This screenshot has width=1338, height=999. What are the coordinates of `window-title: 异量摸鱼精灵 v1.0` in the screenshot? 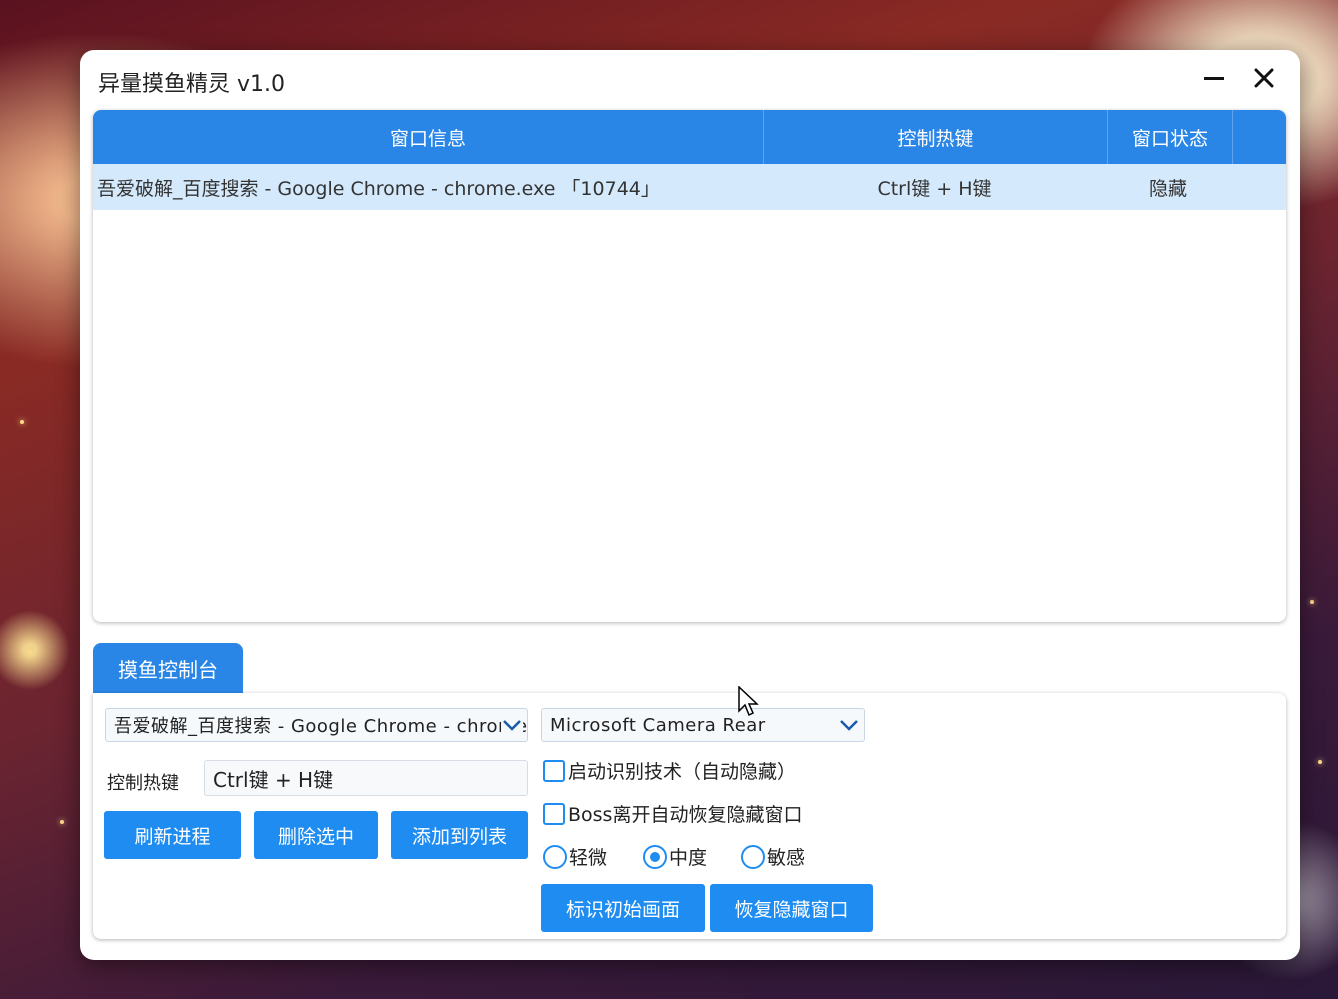 It's located at (192, 84).